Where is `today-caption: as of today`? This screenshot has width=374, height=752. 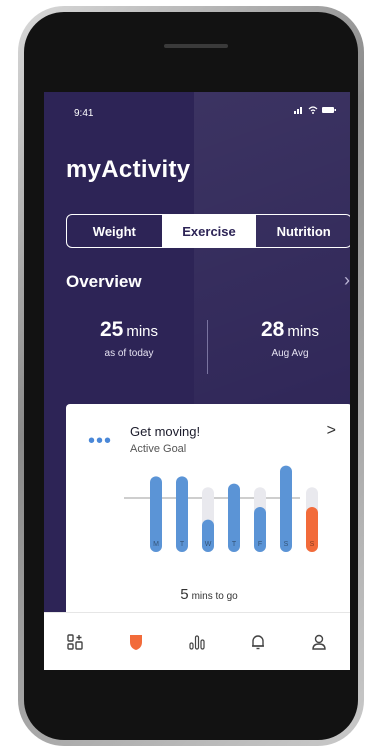 today-caption: as of today is located at coordinates (129, 353).